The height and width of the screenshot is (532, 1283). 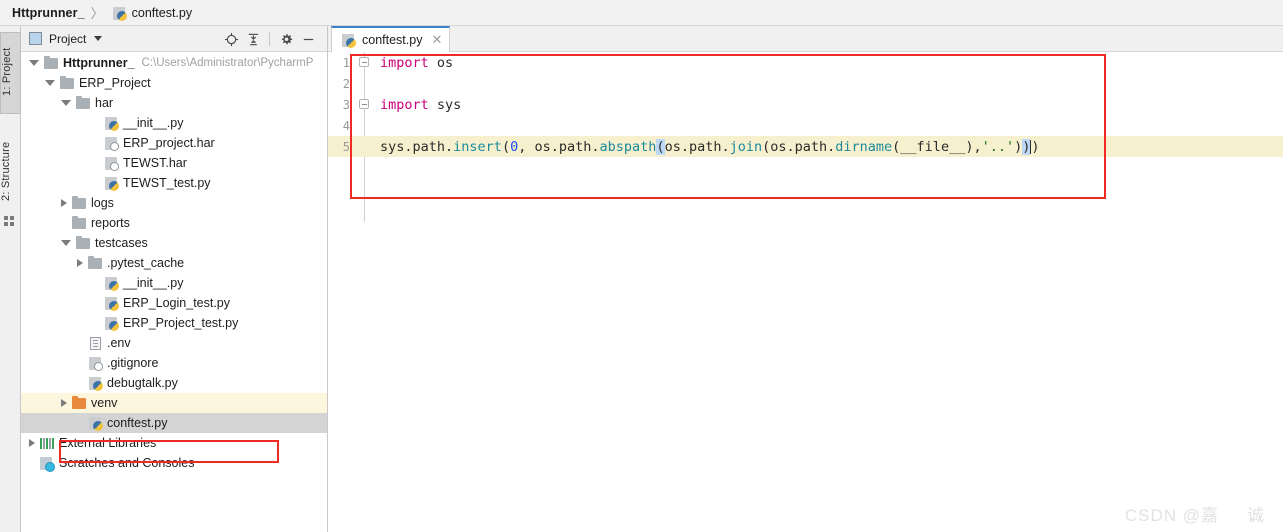 What do you see at coordinates (308, 39) in the screenshot?
I see `minimize-icon` at bounding box center [308, 39].